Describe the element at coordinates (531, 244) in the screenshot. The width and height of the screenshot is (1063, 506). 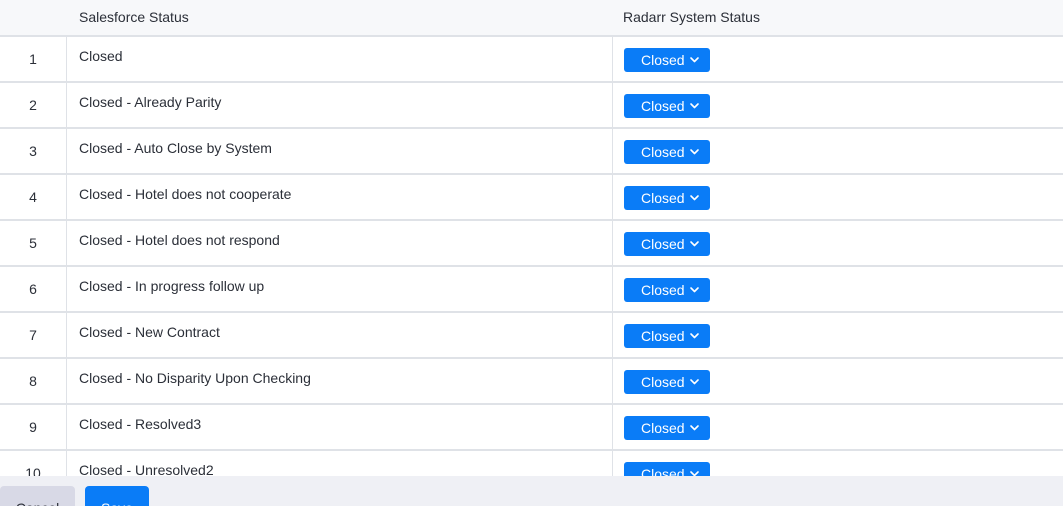
I see `table-row: 5 Closed - Hotel does not respond Closed` at that location.